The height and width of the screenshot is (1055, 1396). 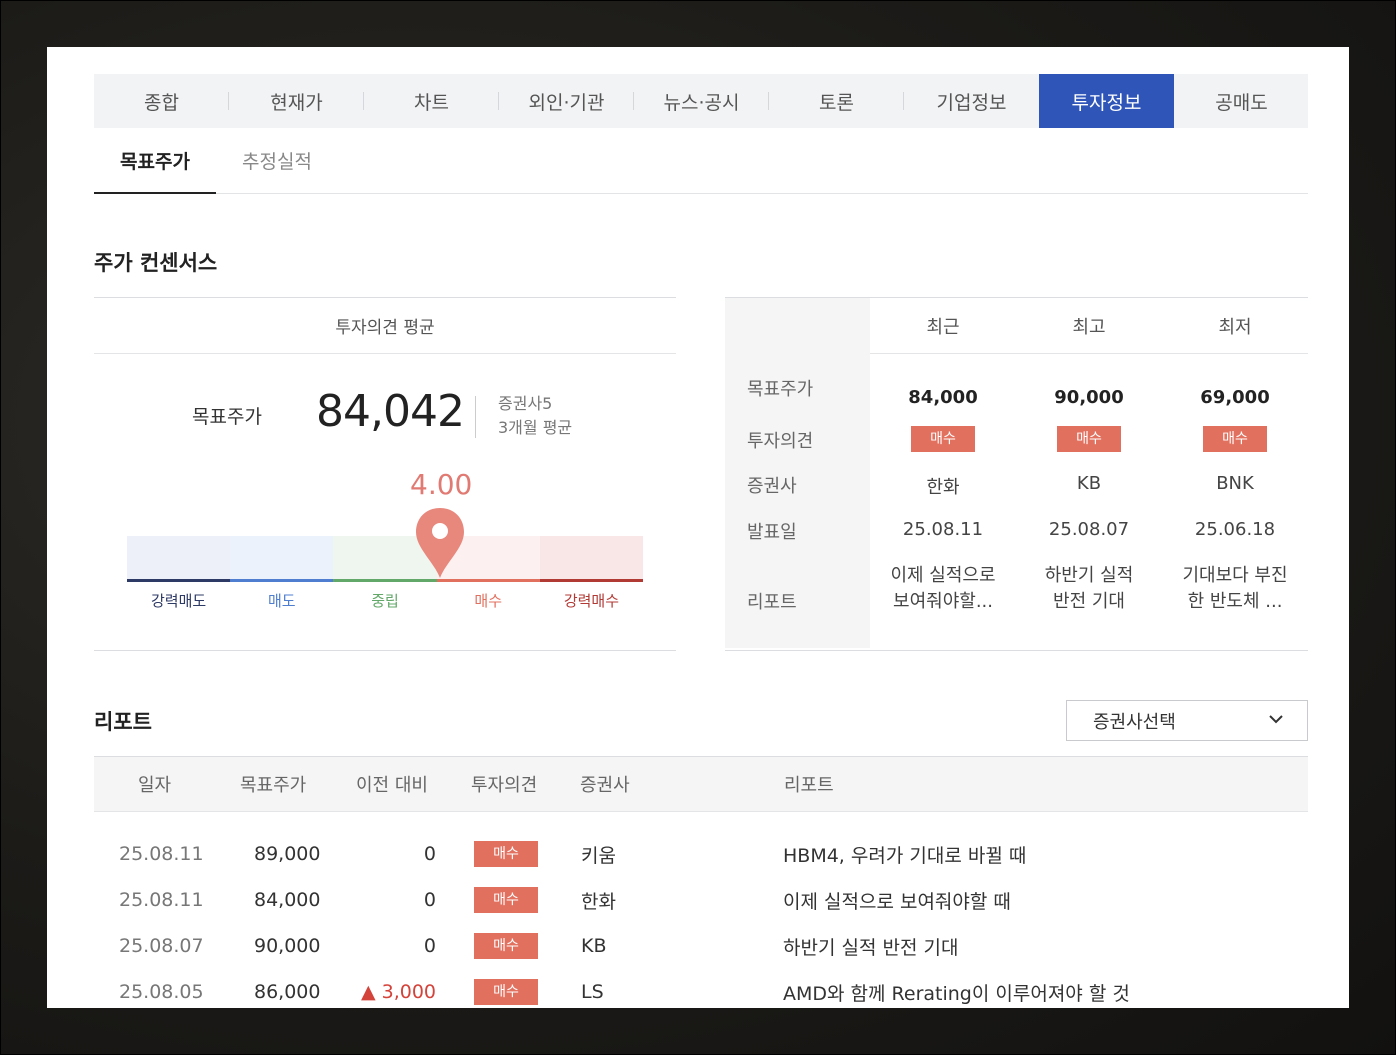 I want to click on tab-chart: 차트, so click(x=431, y=101).